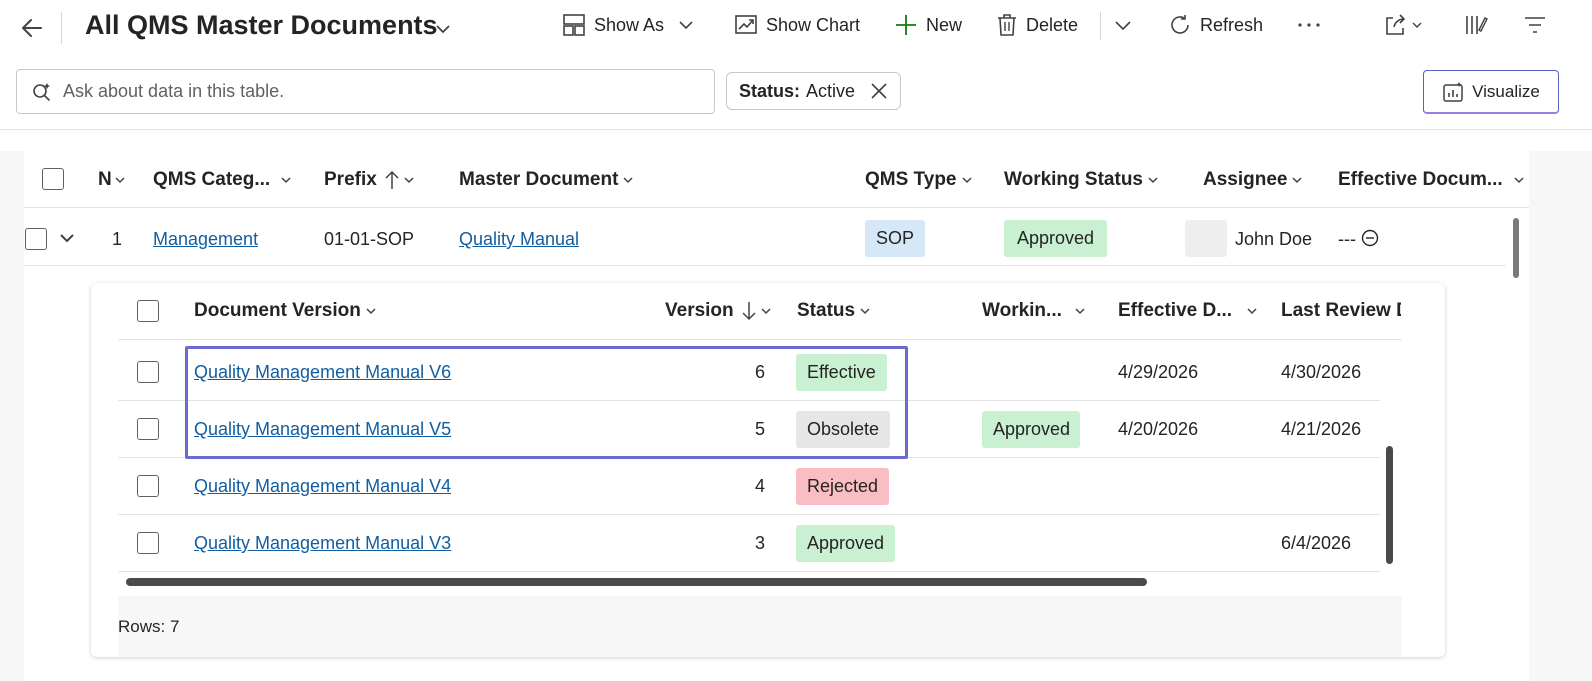  What do you see at coordinates (369, 239) in the screenshot?
I see `prefix-value: 01-01-SOP` at bounding box center [369, 239].